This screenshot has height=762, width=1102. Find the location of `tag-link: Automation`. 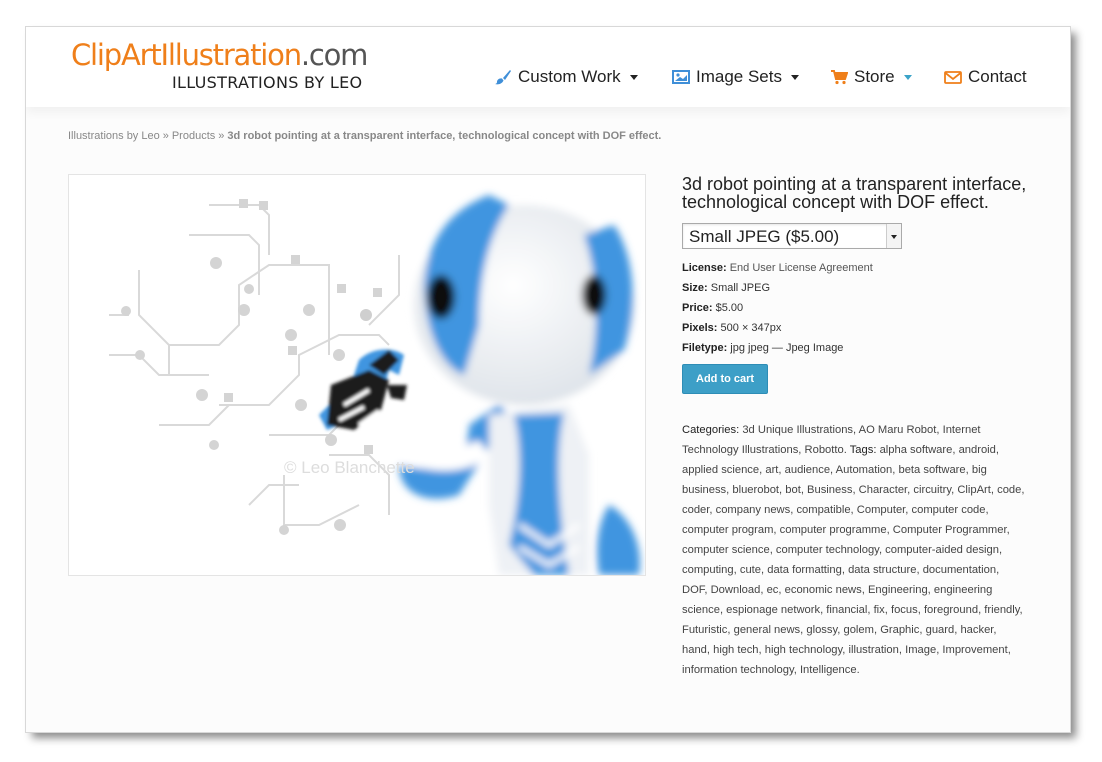

tag-link: Automation is located at coordinates (864, 470).